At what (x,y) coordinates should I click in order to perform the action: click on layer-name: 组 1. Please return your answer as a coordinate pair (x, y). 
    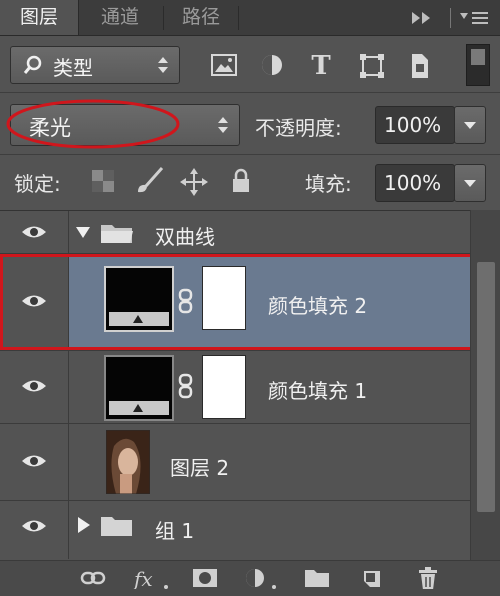
    Looking at the image, I should click on (175, 531).